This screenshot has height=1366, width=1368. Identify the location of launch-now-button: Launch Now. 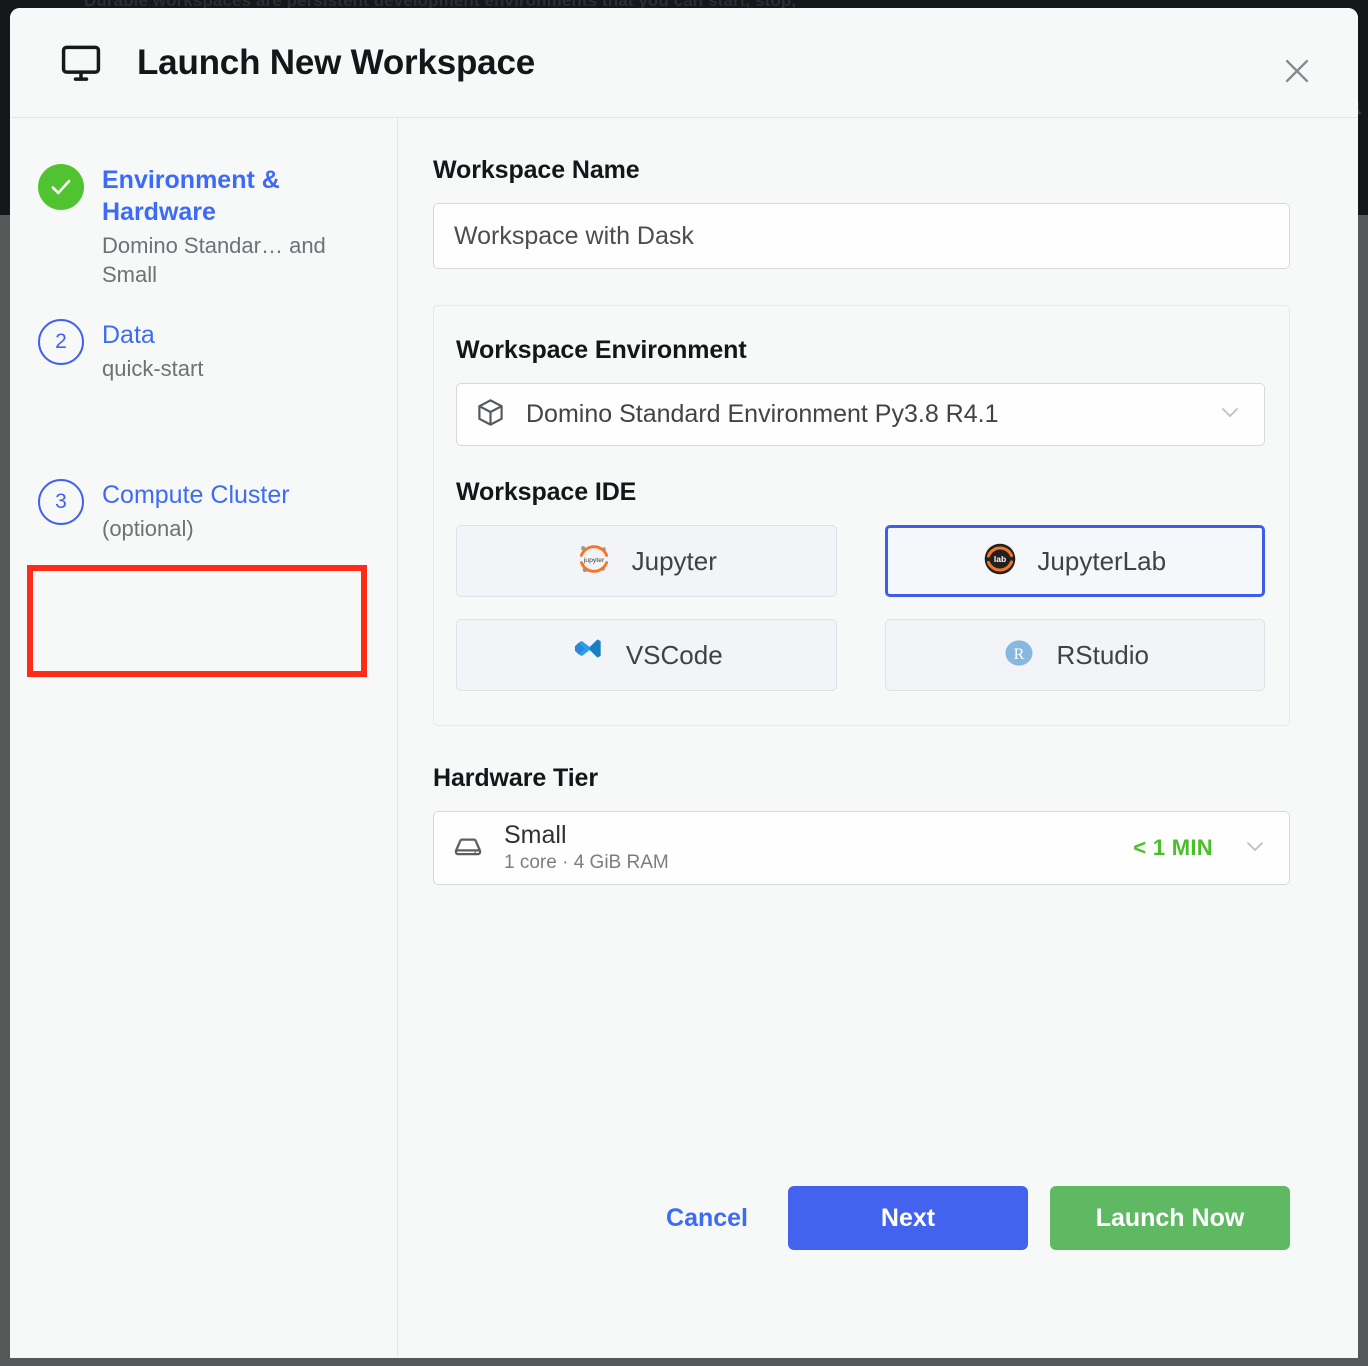
(1170, 1218).